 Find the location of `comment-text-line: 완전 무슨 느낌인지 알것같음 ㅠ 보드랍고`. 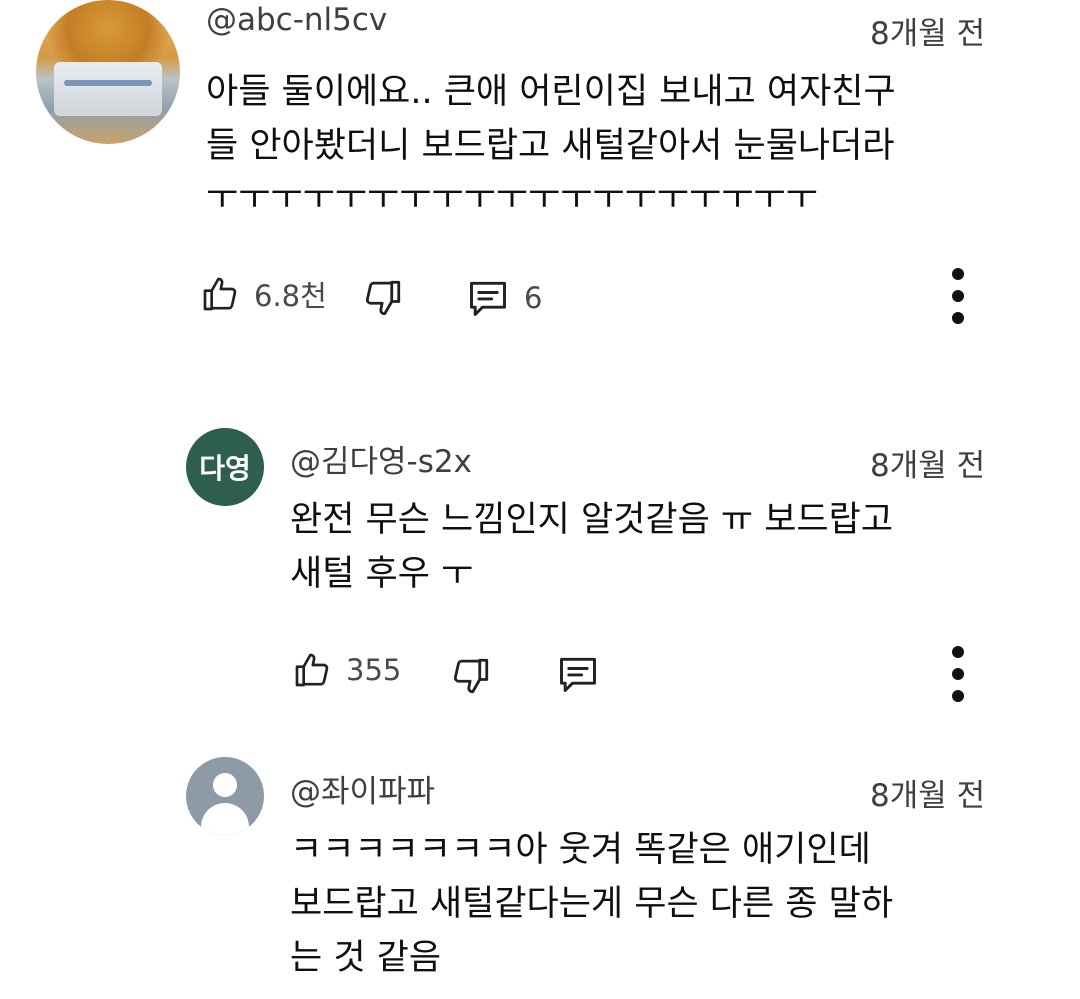

comment-text-line: 완전 무슨 느낌인지 알것같음 ㅠ 보드랍고 is located at coordinates (592, 520).